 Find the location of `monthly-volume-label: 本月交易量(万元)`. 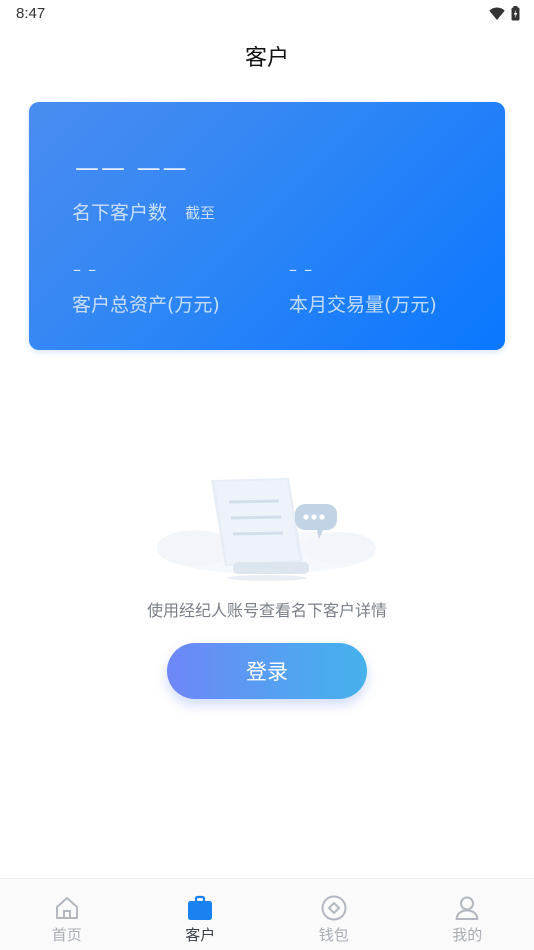

monthly-volume-label: 本月交易量(万元) is located at coordinates (363, 305).